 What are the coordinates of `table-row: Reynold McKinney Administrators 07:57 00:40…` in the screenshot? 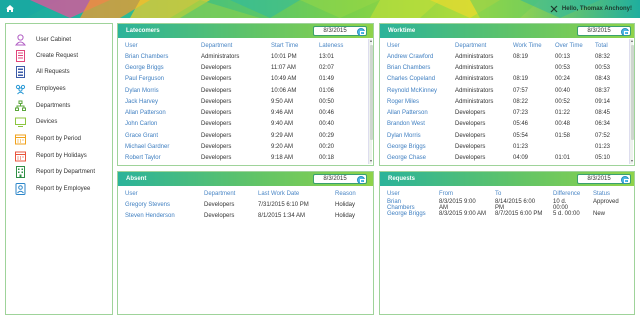 It's located at (506, 90).